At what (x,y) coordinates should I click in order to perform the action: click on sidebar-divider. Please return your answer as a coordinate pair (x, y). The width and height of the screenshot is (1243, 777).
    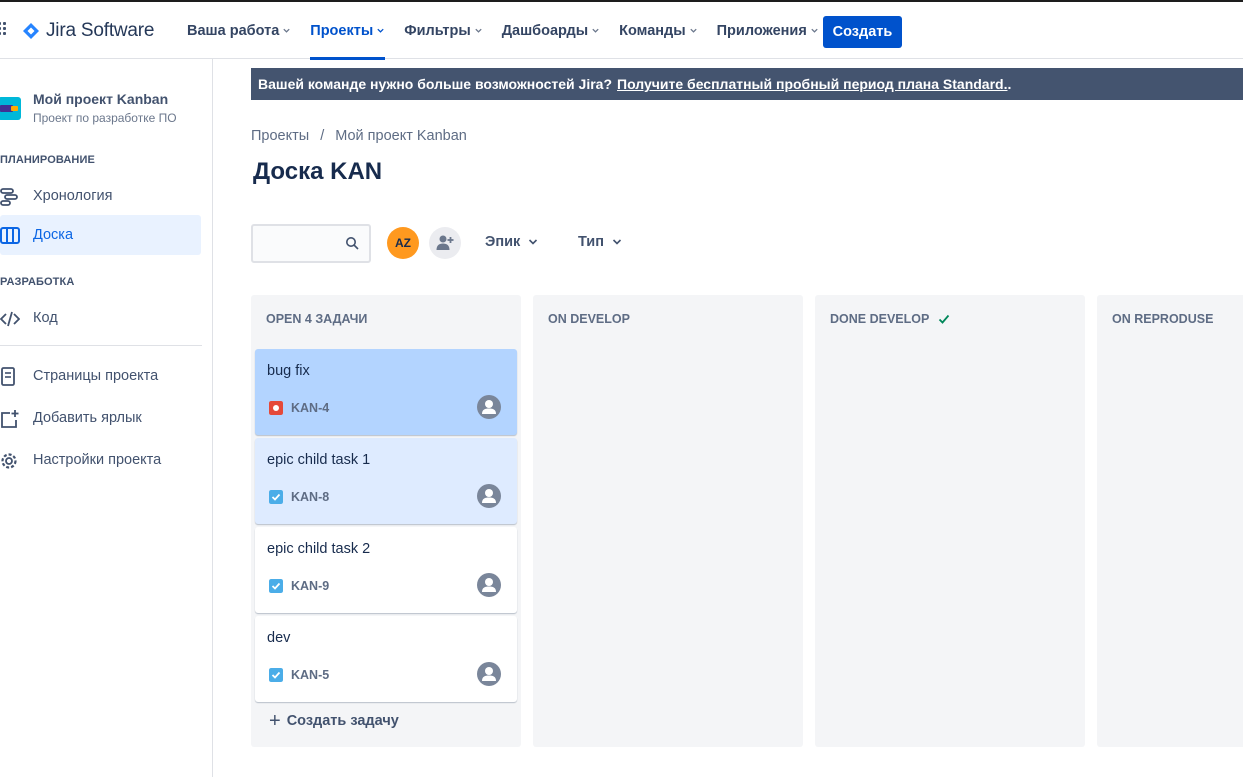
    Looking at the image, I should click on (101, 345).